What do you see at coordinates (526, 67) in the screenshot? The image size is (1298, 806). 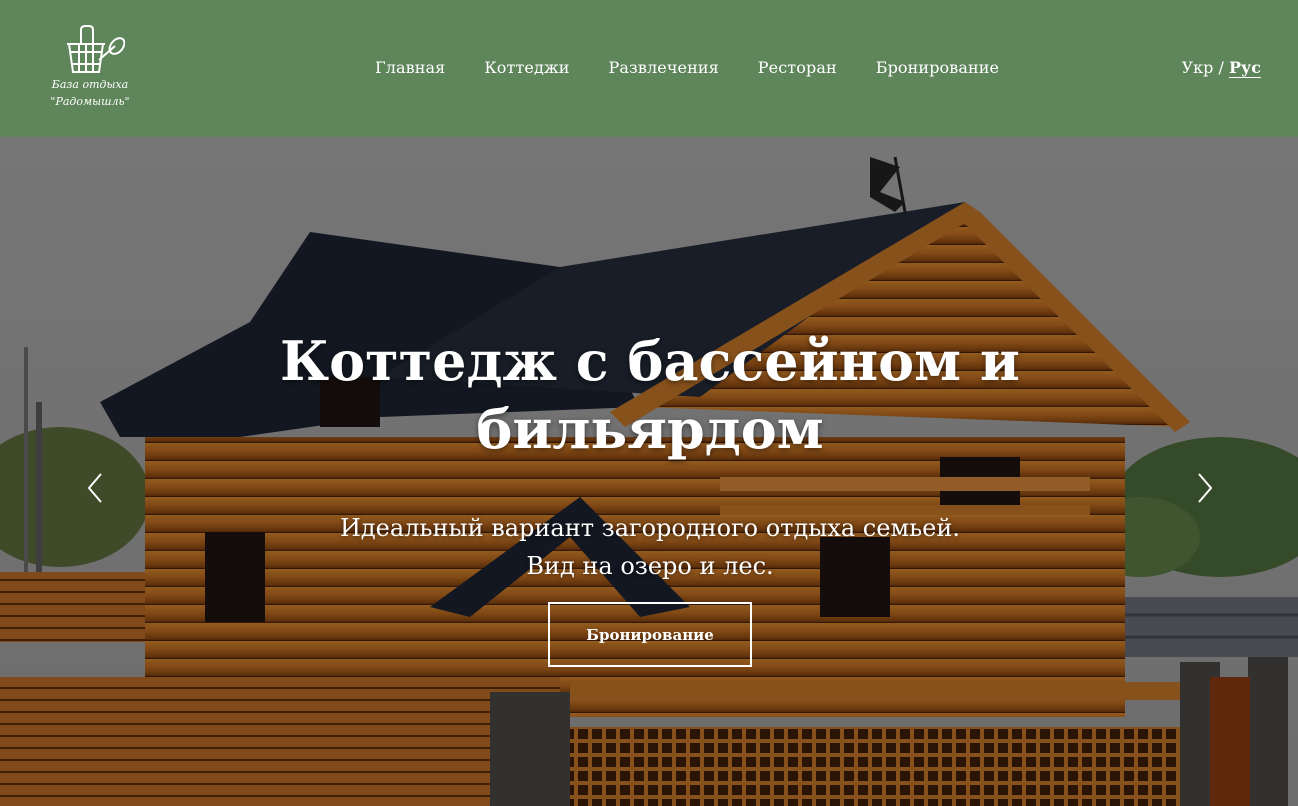 I see `nav-item-cottages: Коттеджи` at bounding box center [526, 67].